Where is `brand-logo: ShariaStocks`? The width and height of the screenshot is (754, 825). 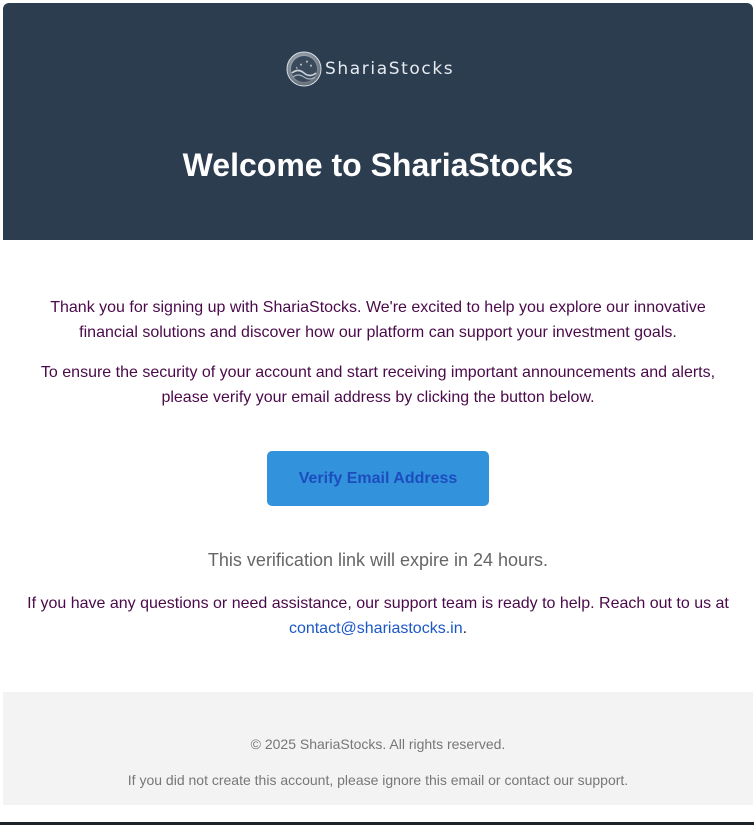
brand-logo: ShariaStocks is located at coordinates (370, 69).